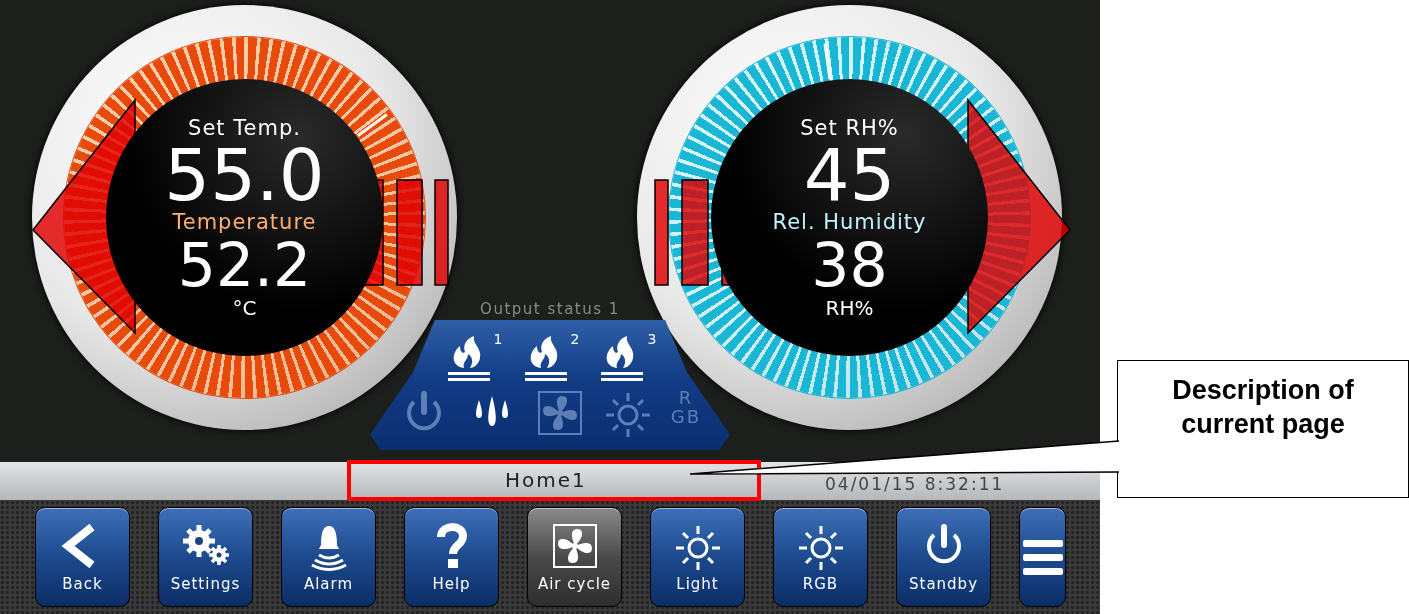 This screenshot has width=1409, height=614. What do you see at coordinates (943, 557) in the screenshot?
I see `nav-button: Standby` at bounding box center [943, 557].